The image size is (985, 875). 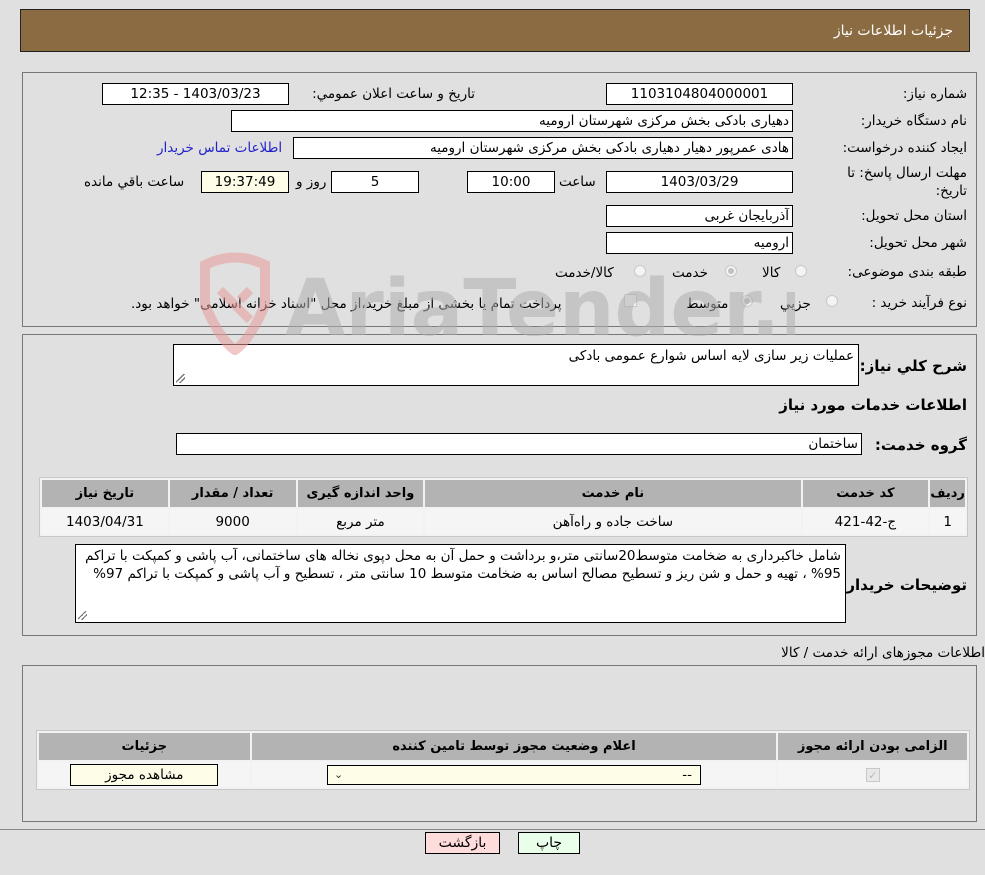 What do you see at coordinates (687, 774) in the screenshot?
I see `permit-status-value: --` at bounding box center [687, 774].